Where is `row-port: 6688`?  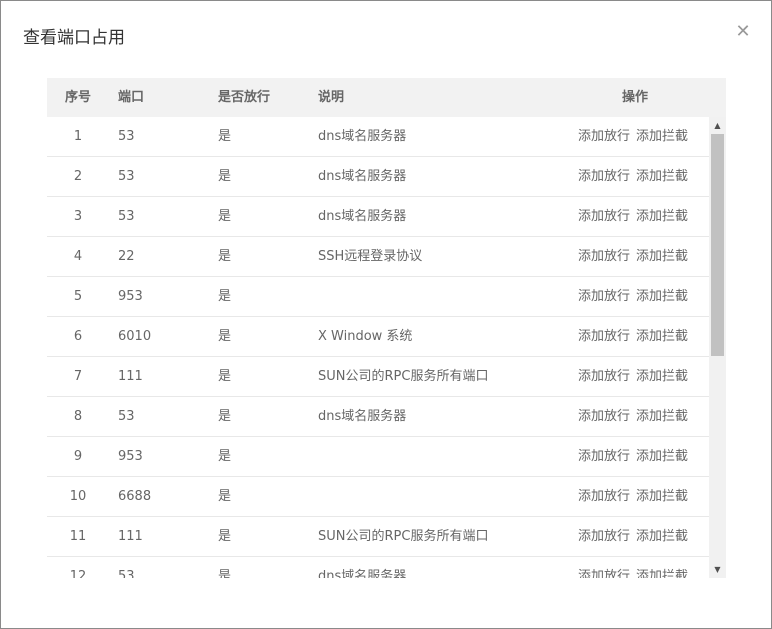
row-port: 6688 is located at coordinates (135, 496).